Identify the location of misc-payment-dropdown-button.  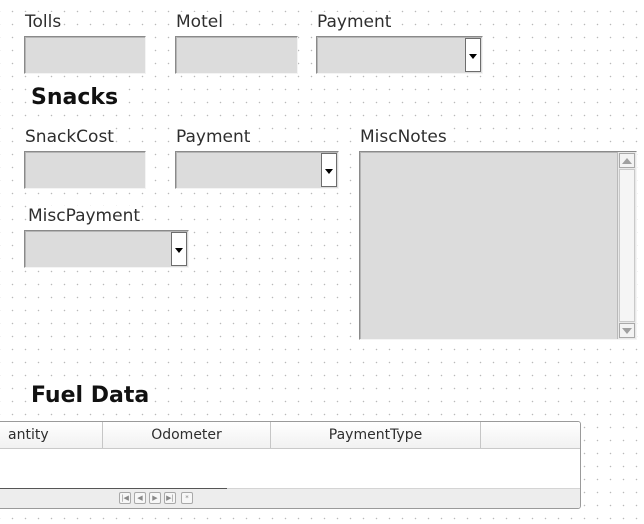
(179, 249).